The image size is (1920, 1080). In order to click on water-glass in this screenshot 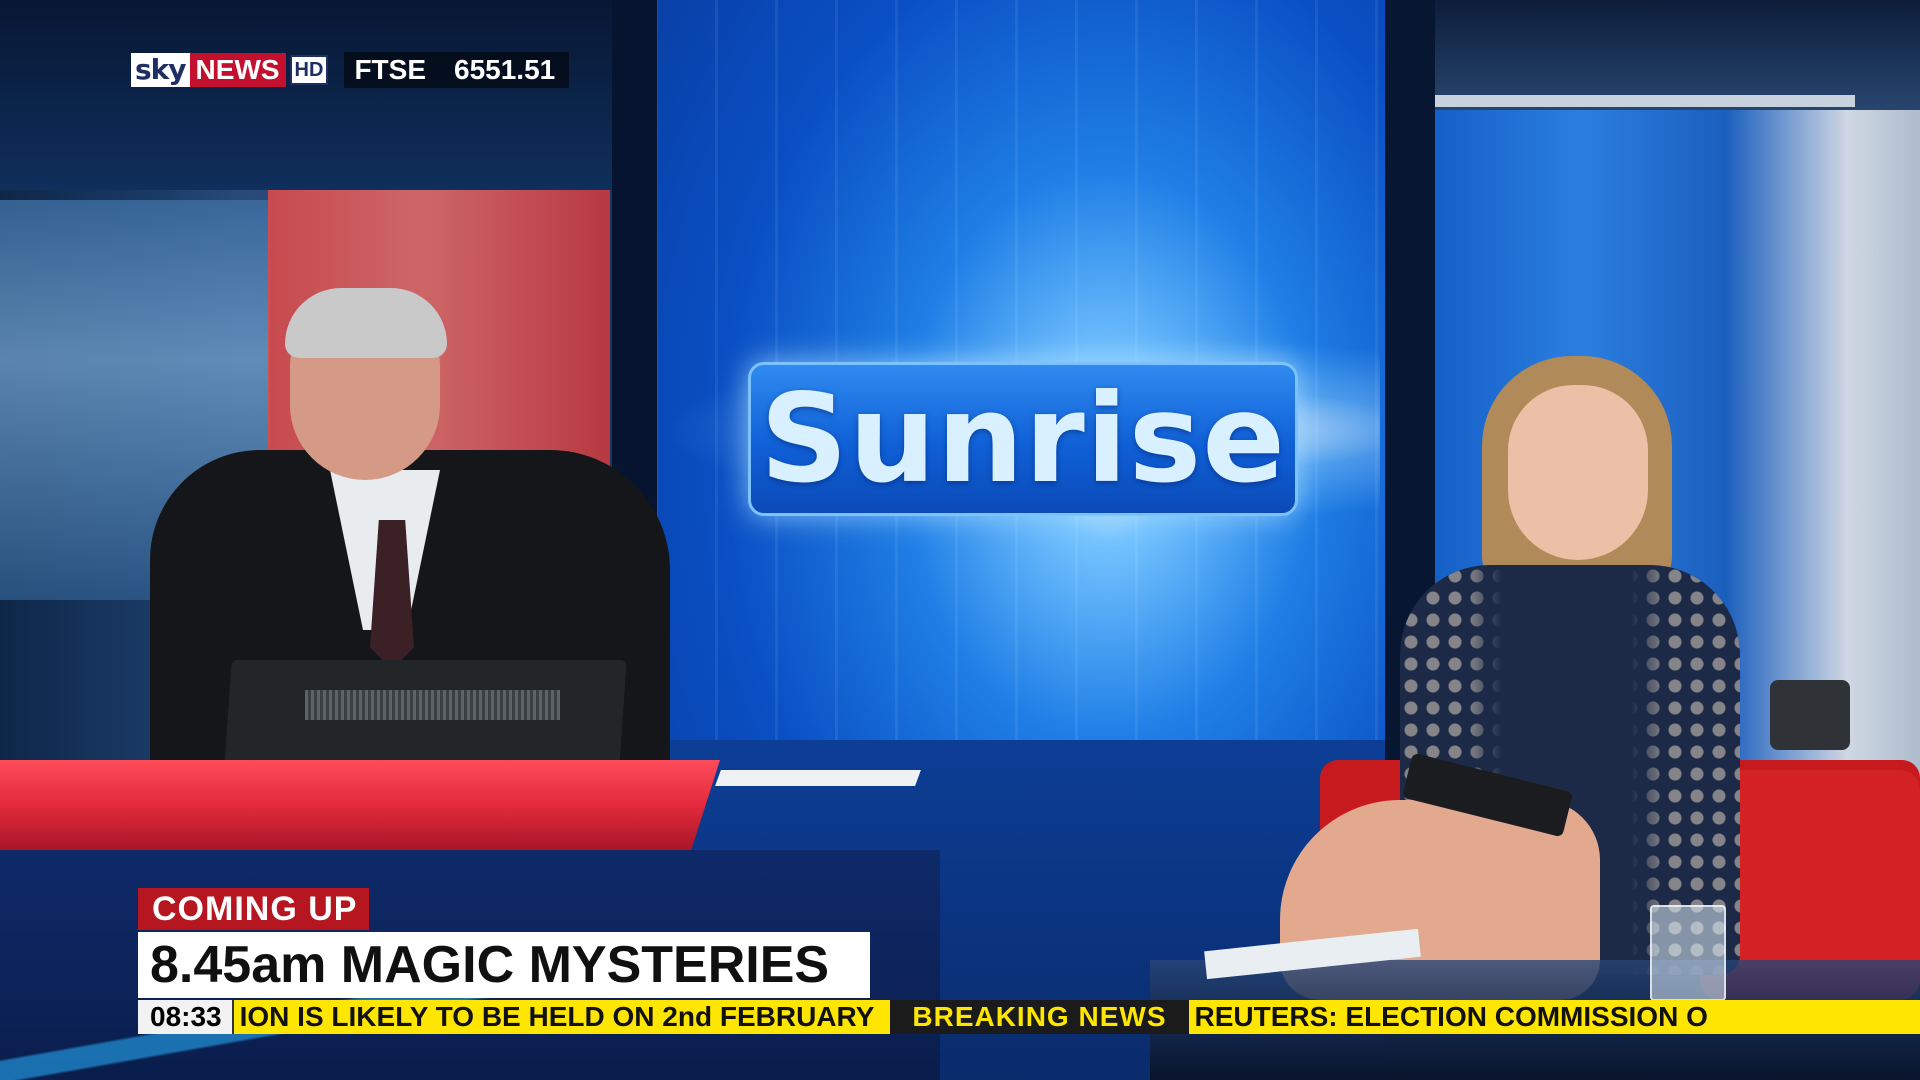, I will do `click(1688, 953)`.